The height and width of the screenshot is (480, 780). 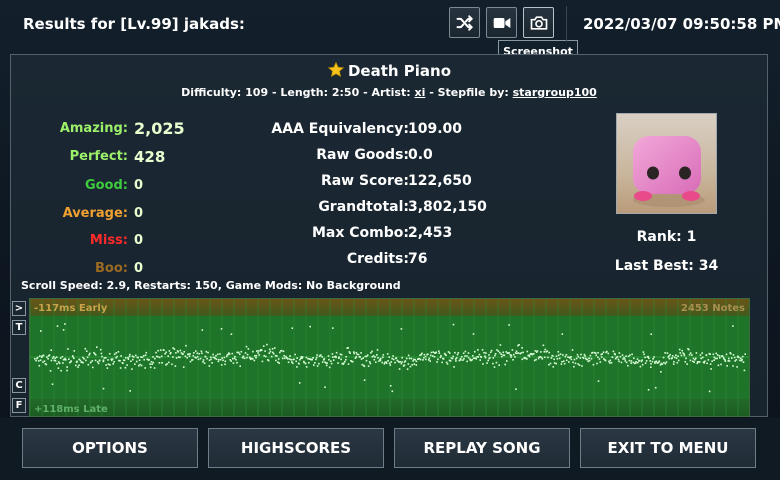 I want to click on song-title: Death Piano, so click(x=399, y=71).